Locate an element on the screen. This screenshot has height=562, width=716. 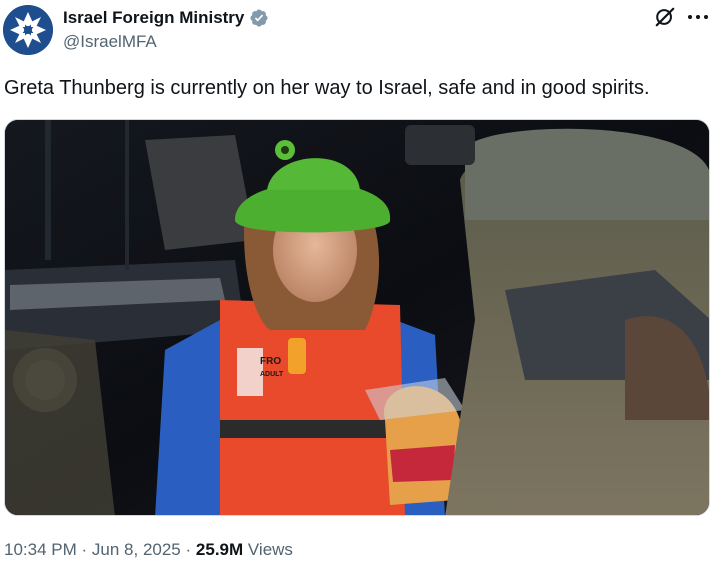
verified-badge-icon is located at coordinates (259, 18).